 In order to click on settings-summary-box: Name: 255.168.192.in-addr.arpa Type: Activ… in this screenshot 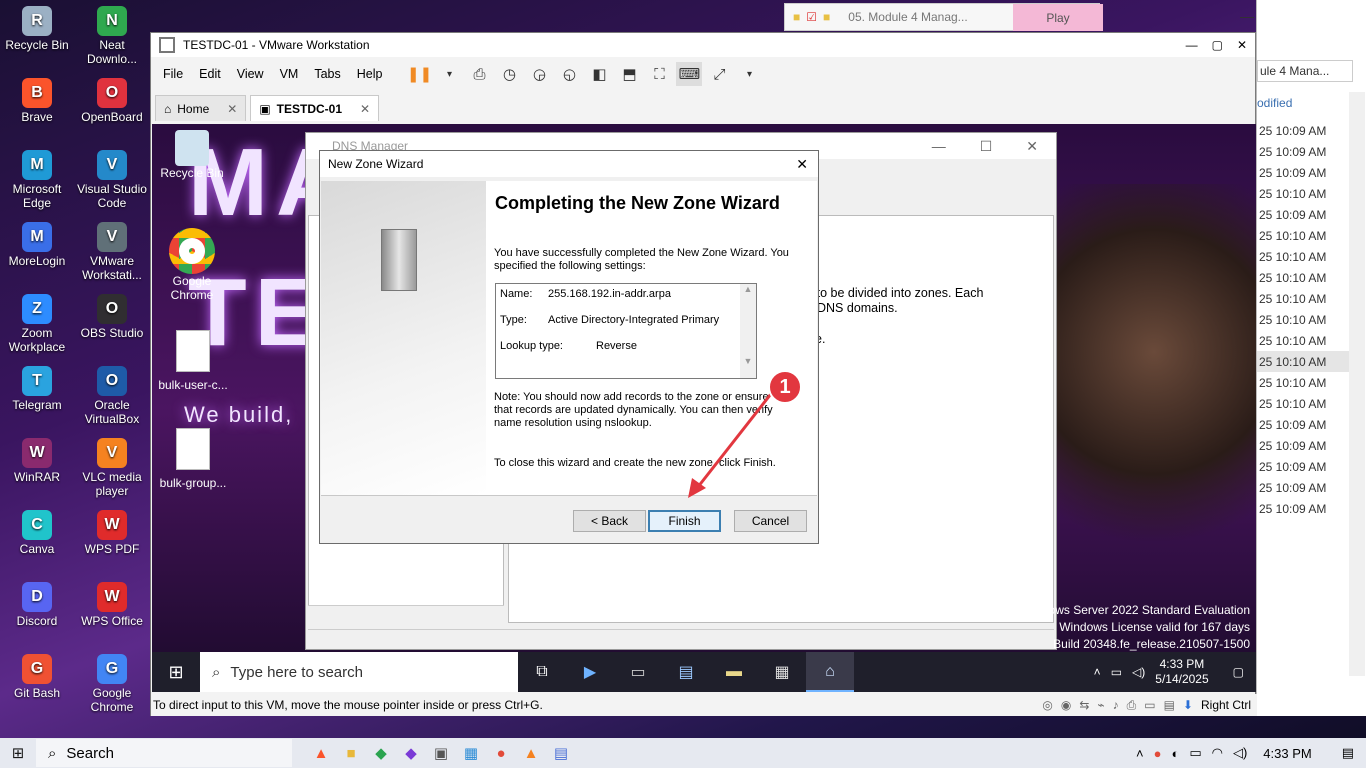, I will do `click(626, 331)`.